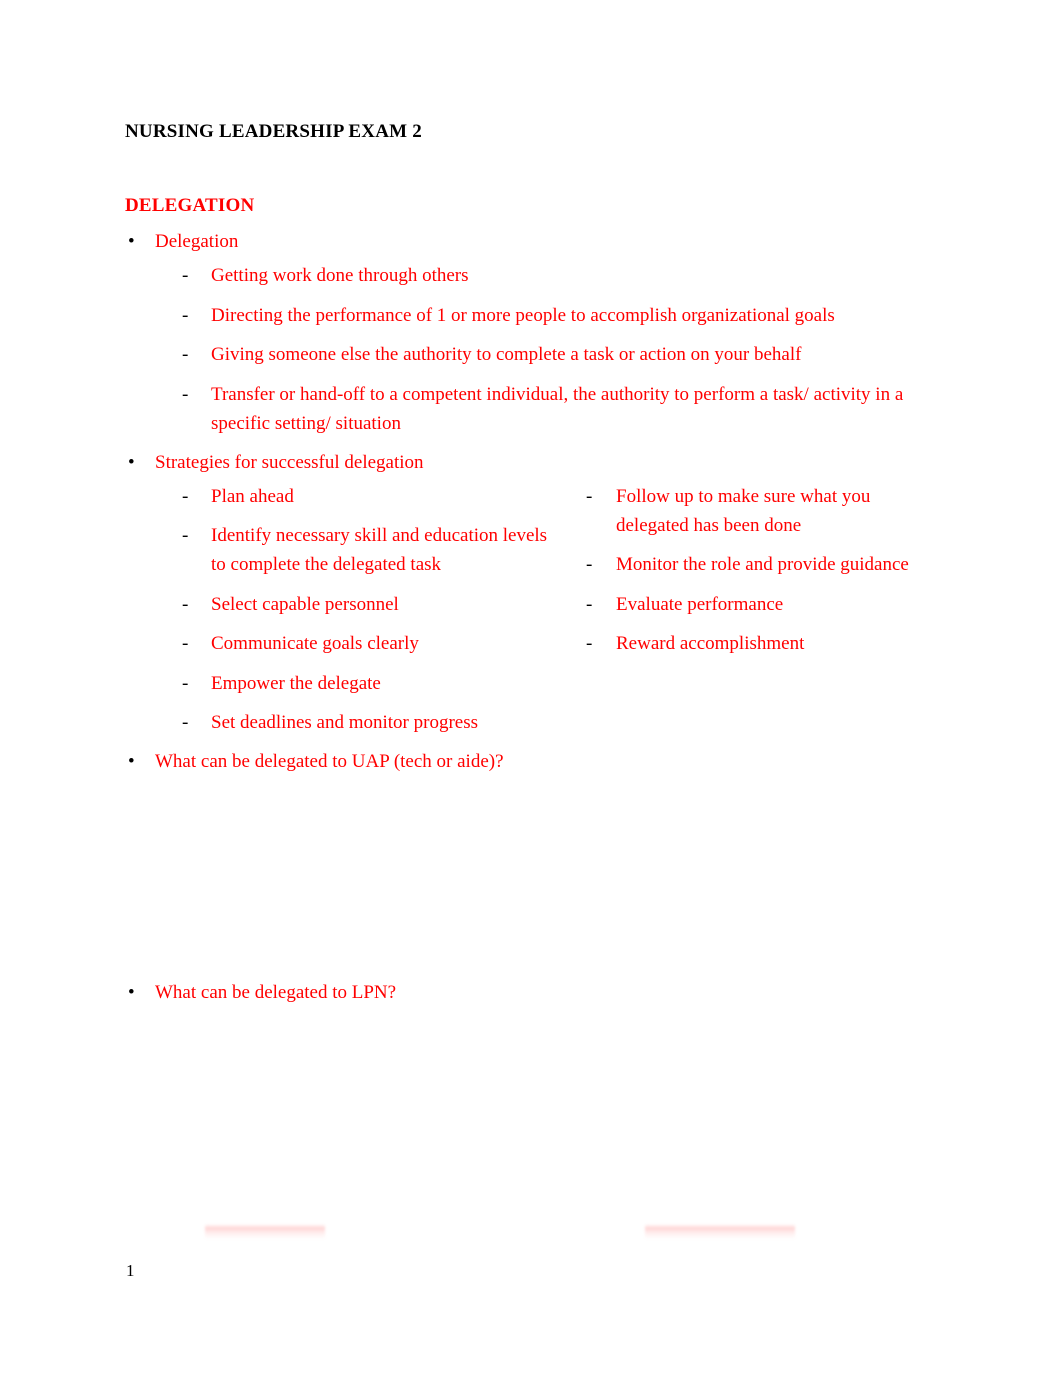  I want to click on list-item: - Set deadlines and monitor progress, so click(343, 722).